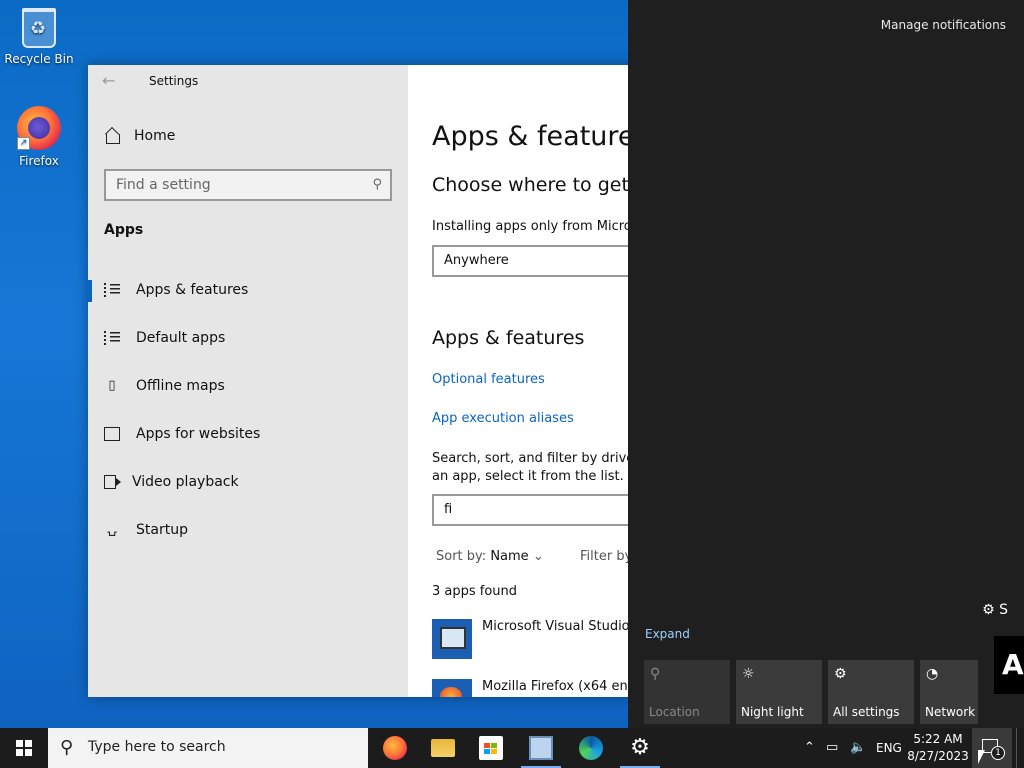 The image size is (1024, 768). Describe the element at coordinates (248, 482) in the screenshot. I see `sidebar-item-video-playback: Video playback` at that location.